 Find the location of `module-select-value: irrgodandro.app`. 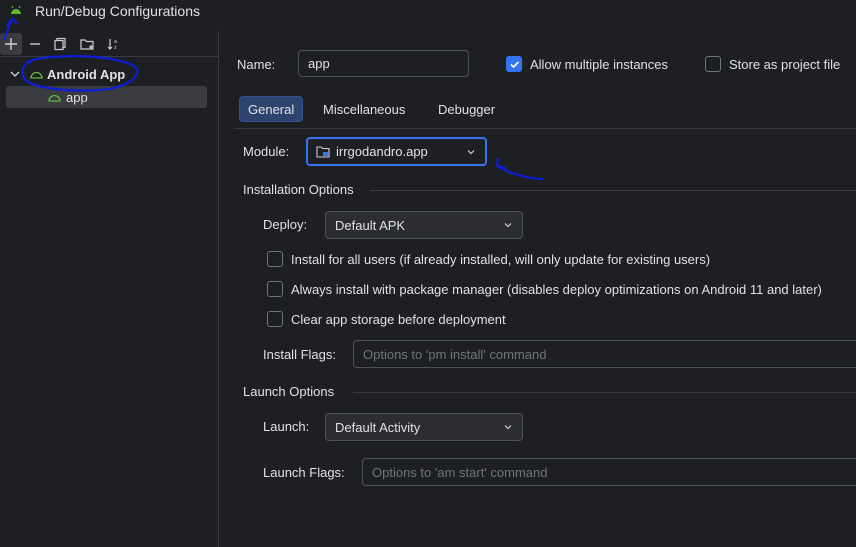

module-select-value: irrgodandro.app is located at coordinates (382, 151).